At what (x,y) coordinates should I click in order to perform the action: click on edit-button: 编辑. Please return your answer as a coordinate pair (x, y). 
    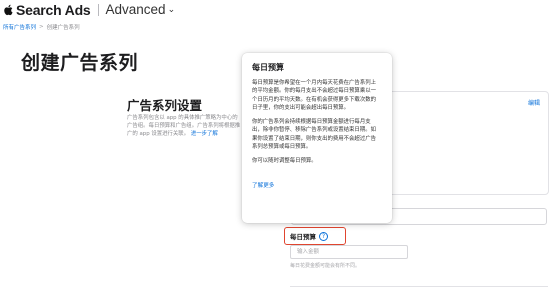
    Looking at the image, I should click on (534, 102).